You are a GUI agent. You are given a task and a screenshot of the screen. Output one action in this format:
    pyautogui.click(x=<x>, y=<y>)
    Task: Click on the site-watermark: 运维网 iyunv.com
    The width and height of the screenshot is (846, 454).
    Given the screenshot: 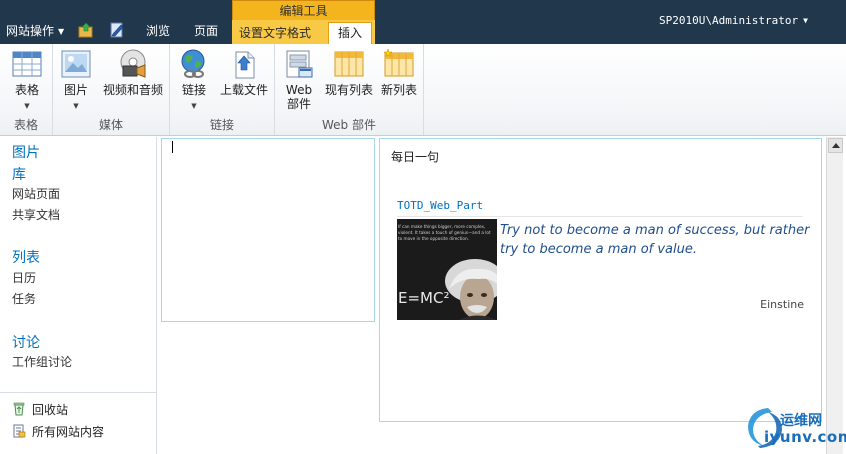 What is the action you would take?
    pyautogui.click(x=792, y=427)
    